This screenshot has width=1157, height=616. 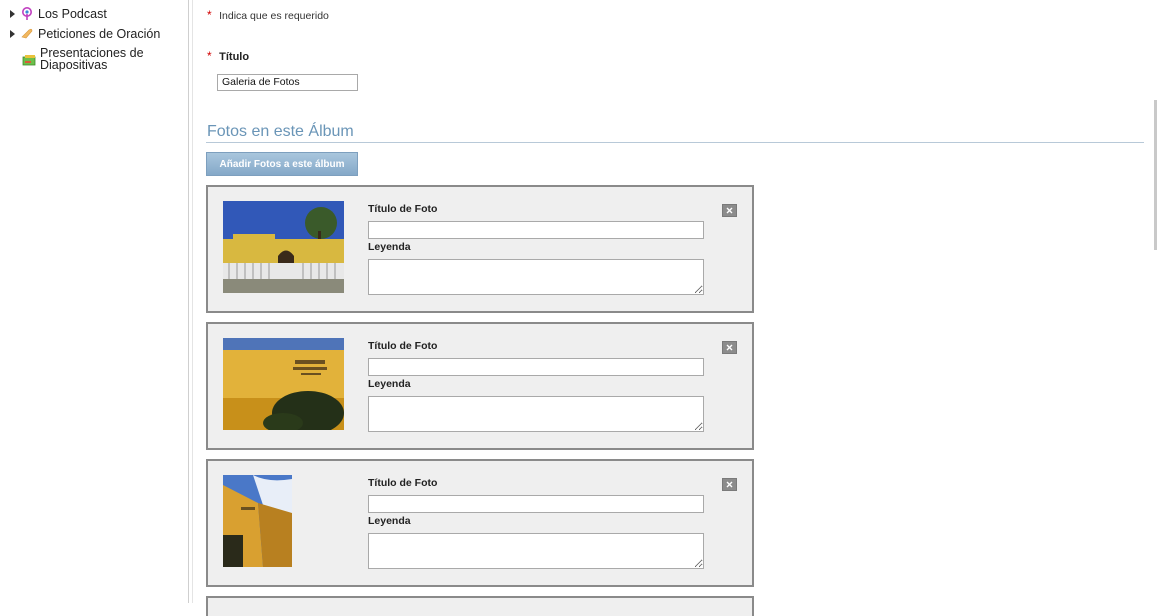 I want to click on required-note: * Indica que es requerido, so click(x=268, y=15).